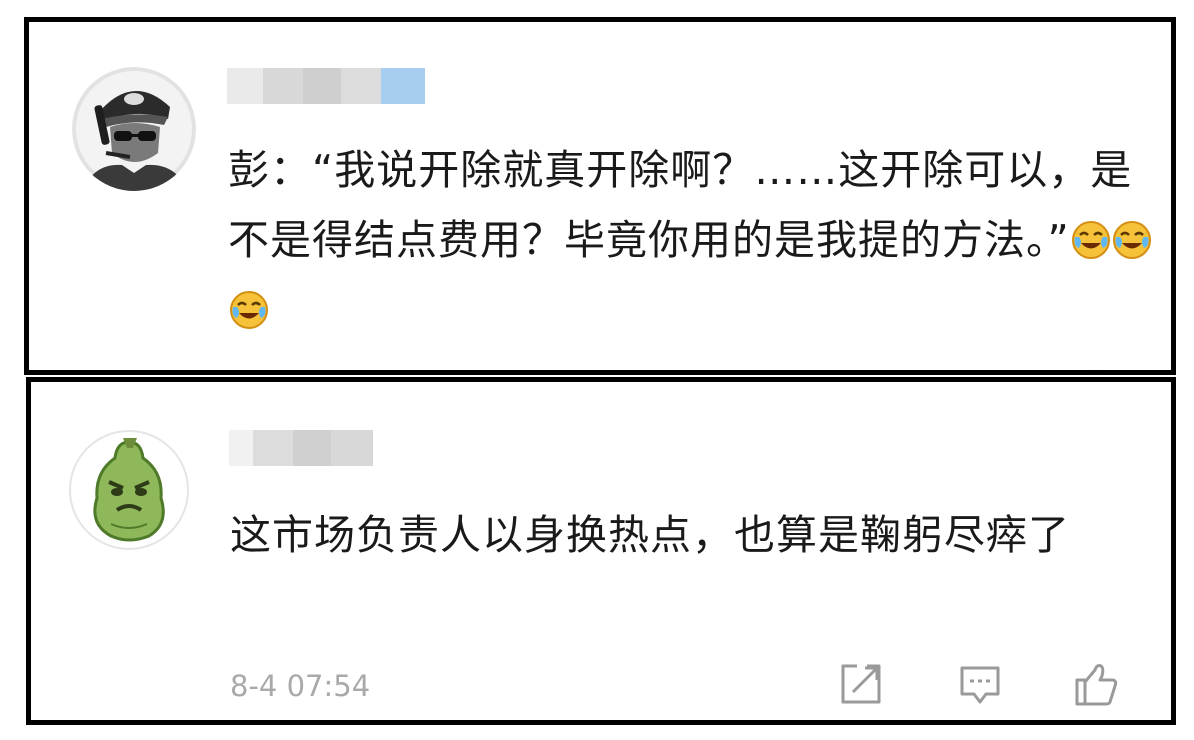 Image resolution: width=1194 pixels, height=740 pixels. I want to click on comment-icon, so click(980, 684).